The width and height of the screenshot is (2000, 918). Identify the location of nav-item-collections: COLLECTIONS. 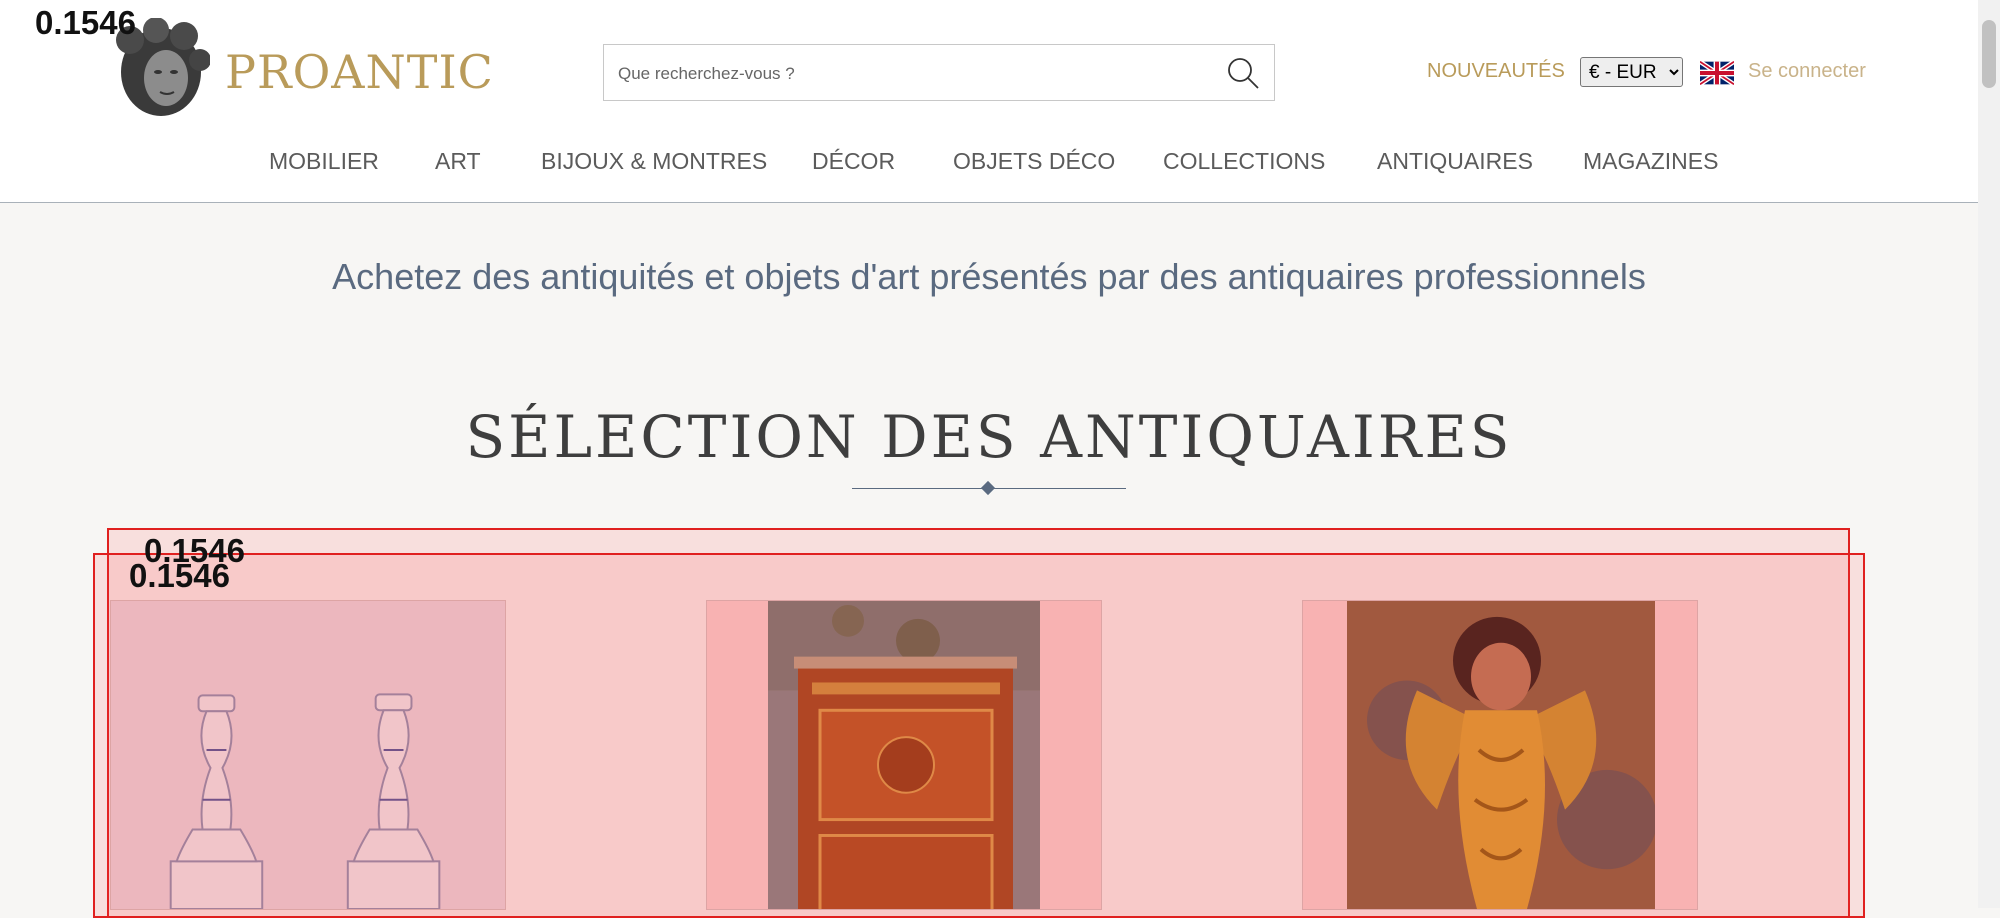
(1244, 161).